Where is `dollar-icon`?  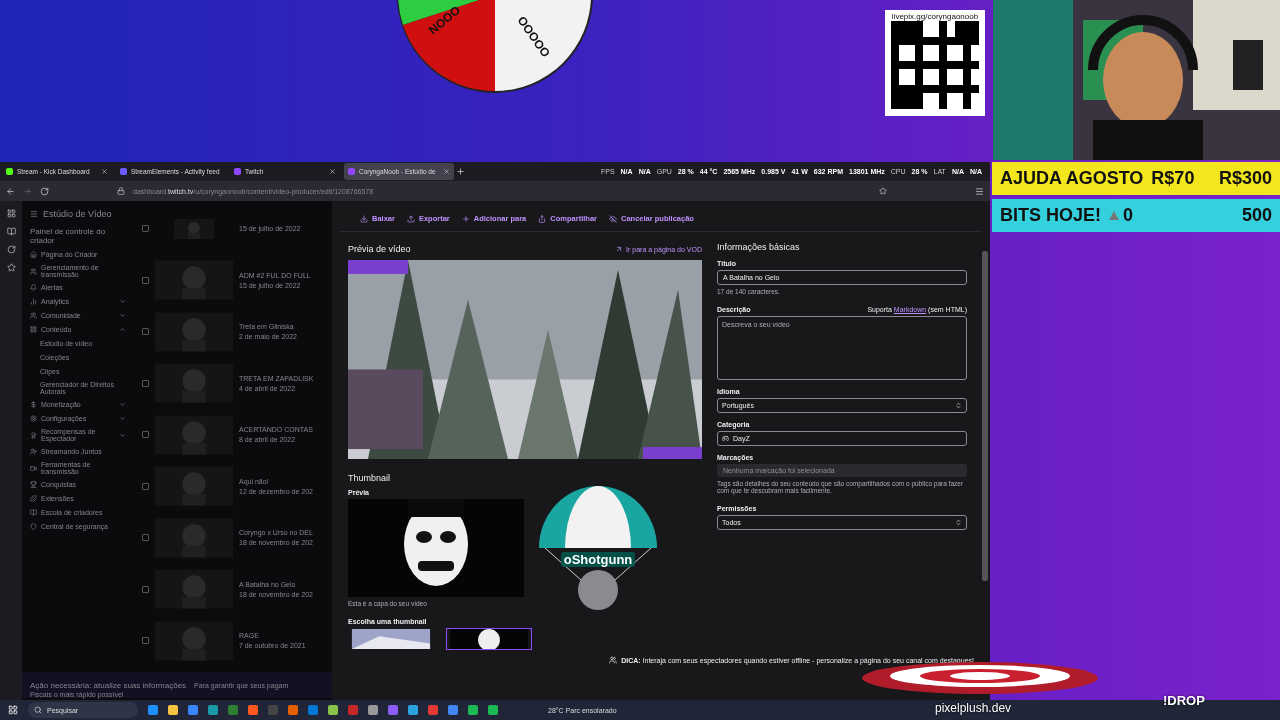 dollar-icon is located at coordinates (33, 404).